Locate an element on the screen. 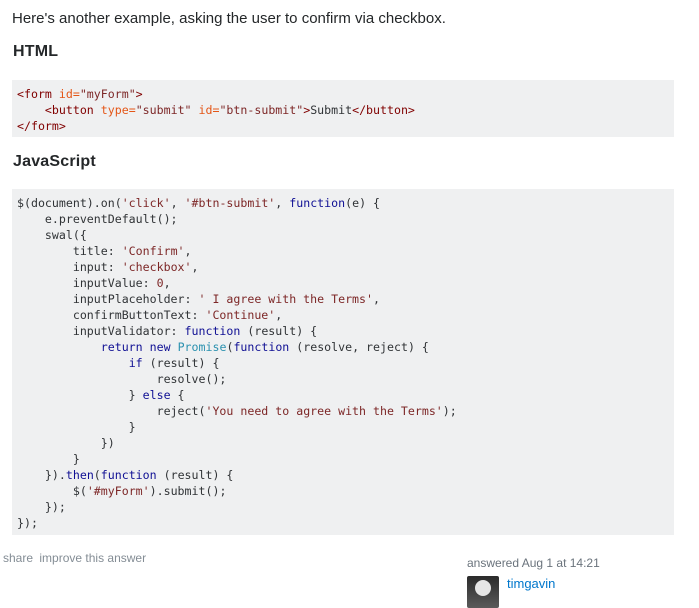  avatar-head-icon is located at coordinates (483, 588).